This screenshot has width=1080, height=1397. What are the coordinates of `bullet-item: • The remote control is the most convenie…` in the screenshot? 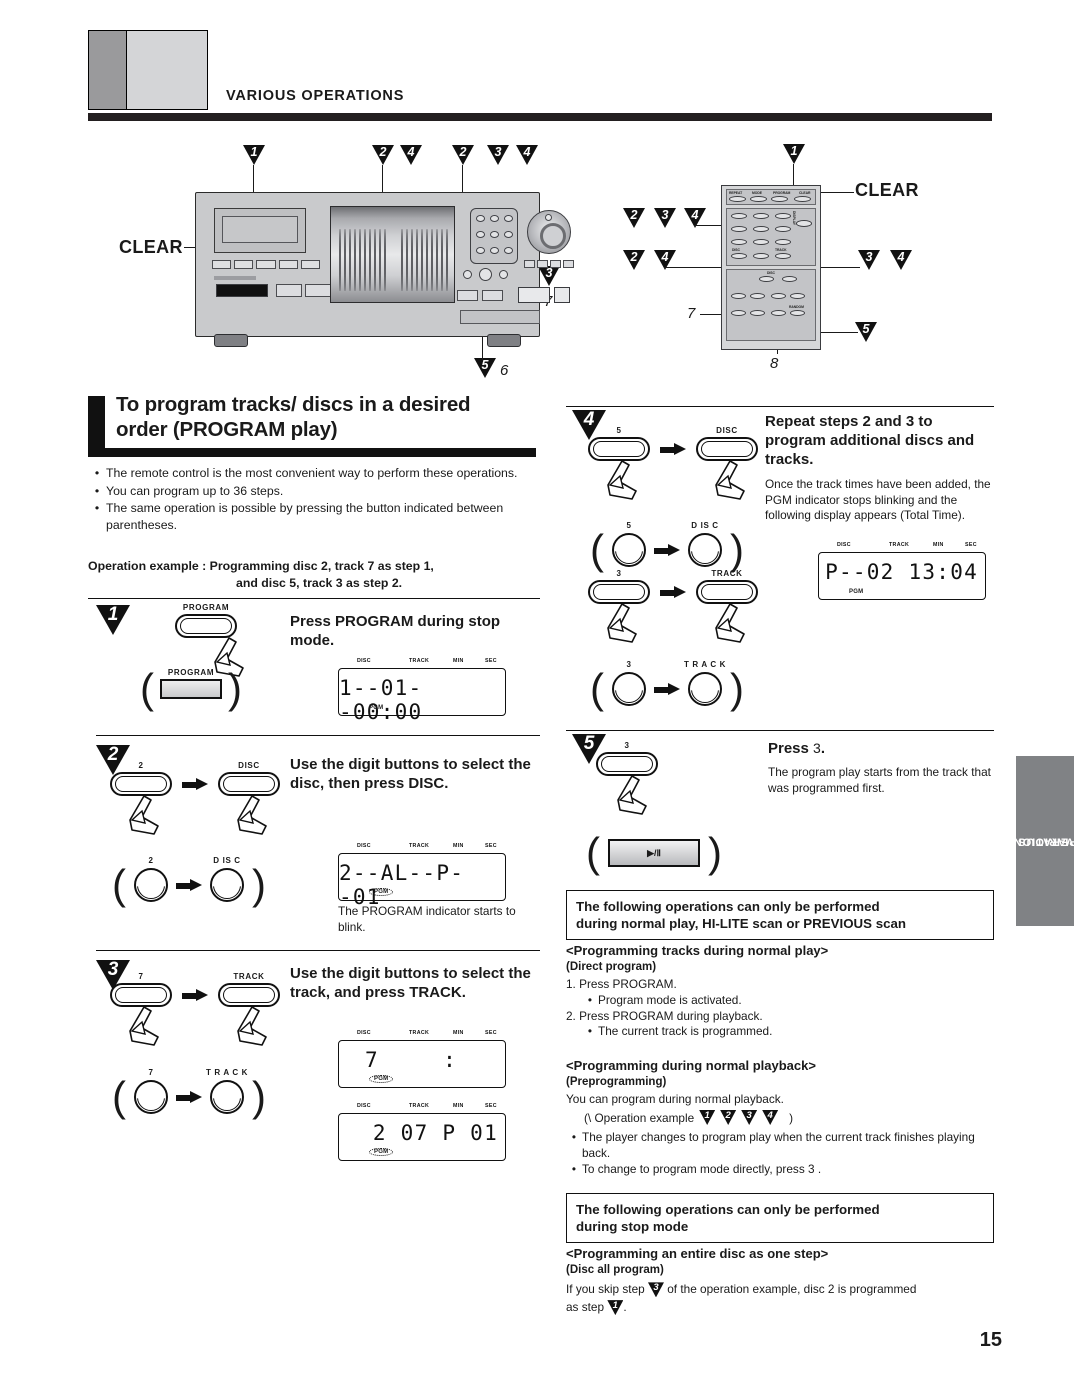 It's located at (314, 473).